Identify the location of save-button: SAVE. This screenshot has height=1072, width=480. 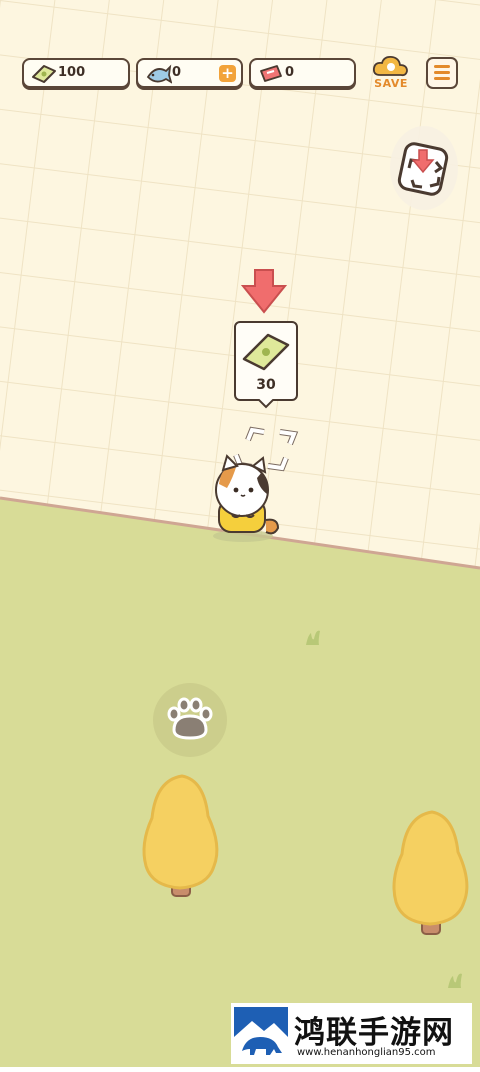
(391, 74).